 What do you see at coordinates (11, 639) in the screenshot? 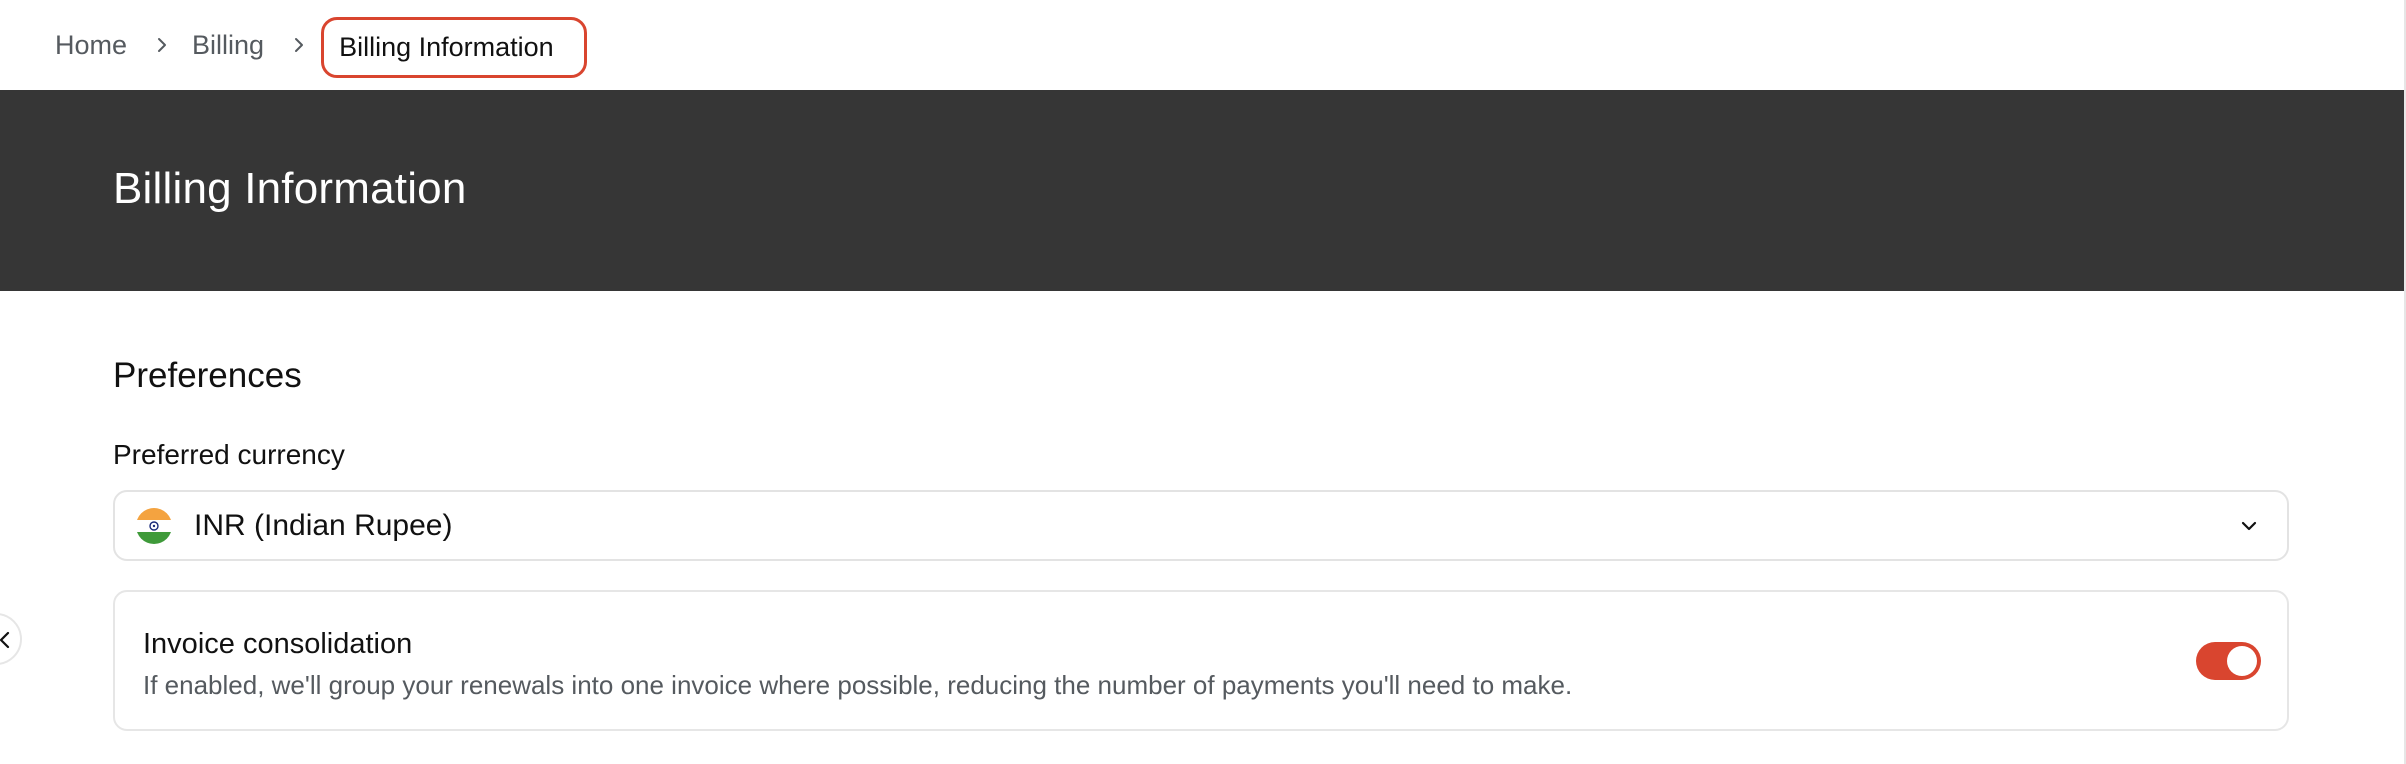
I see `sidebar-expand-button` at bounding box center [11, 639].